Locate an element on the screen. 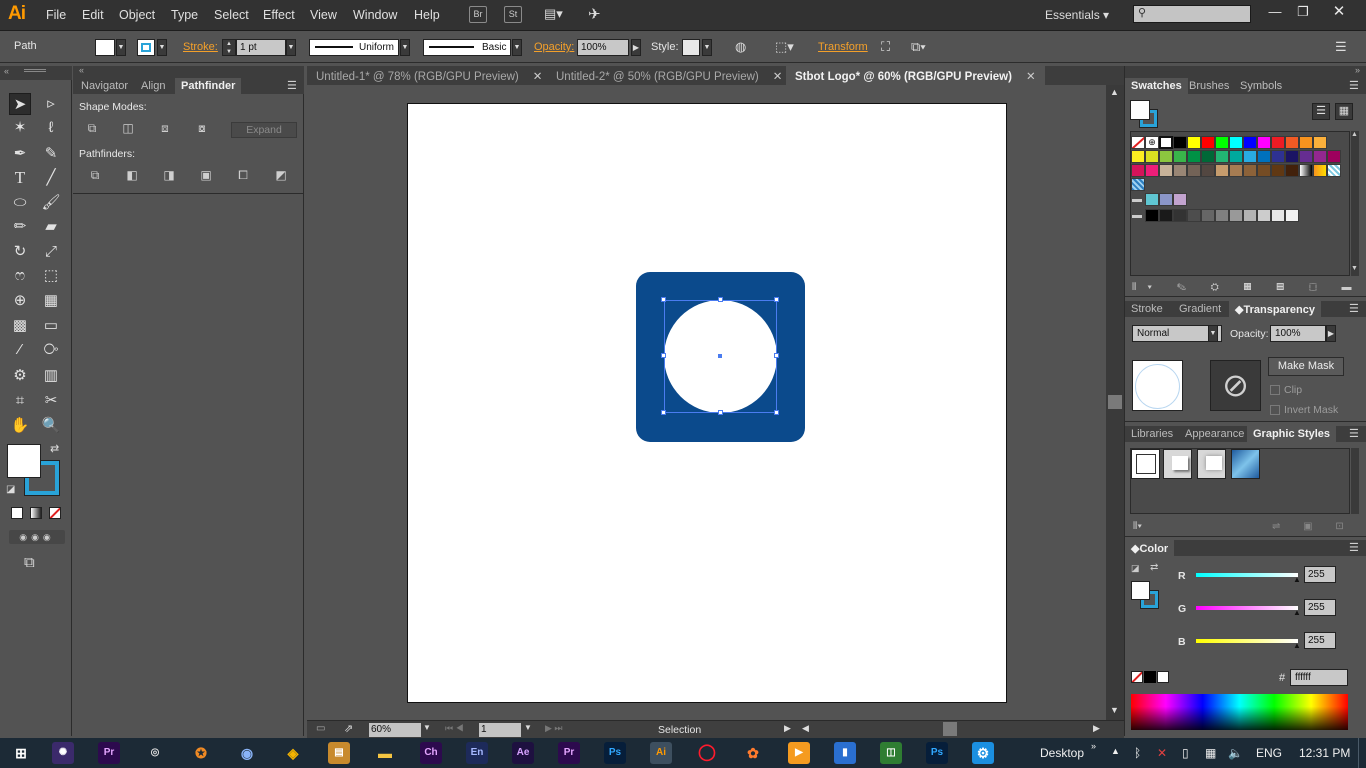  stock-button: St is located at coordinates (513, 14).